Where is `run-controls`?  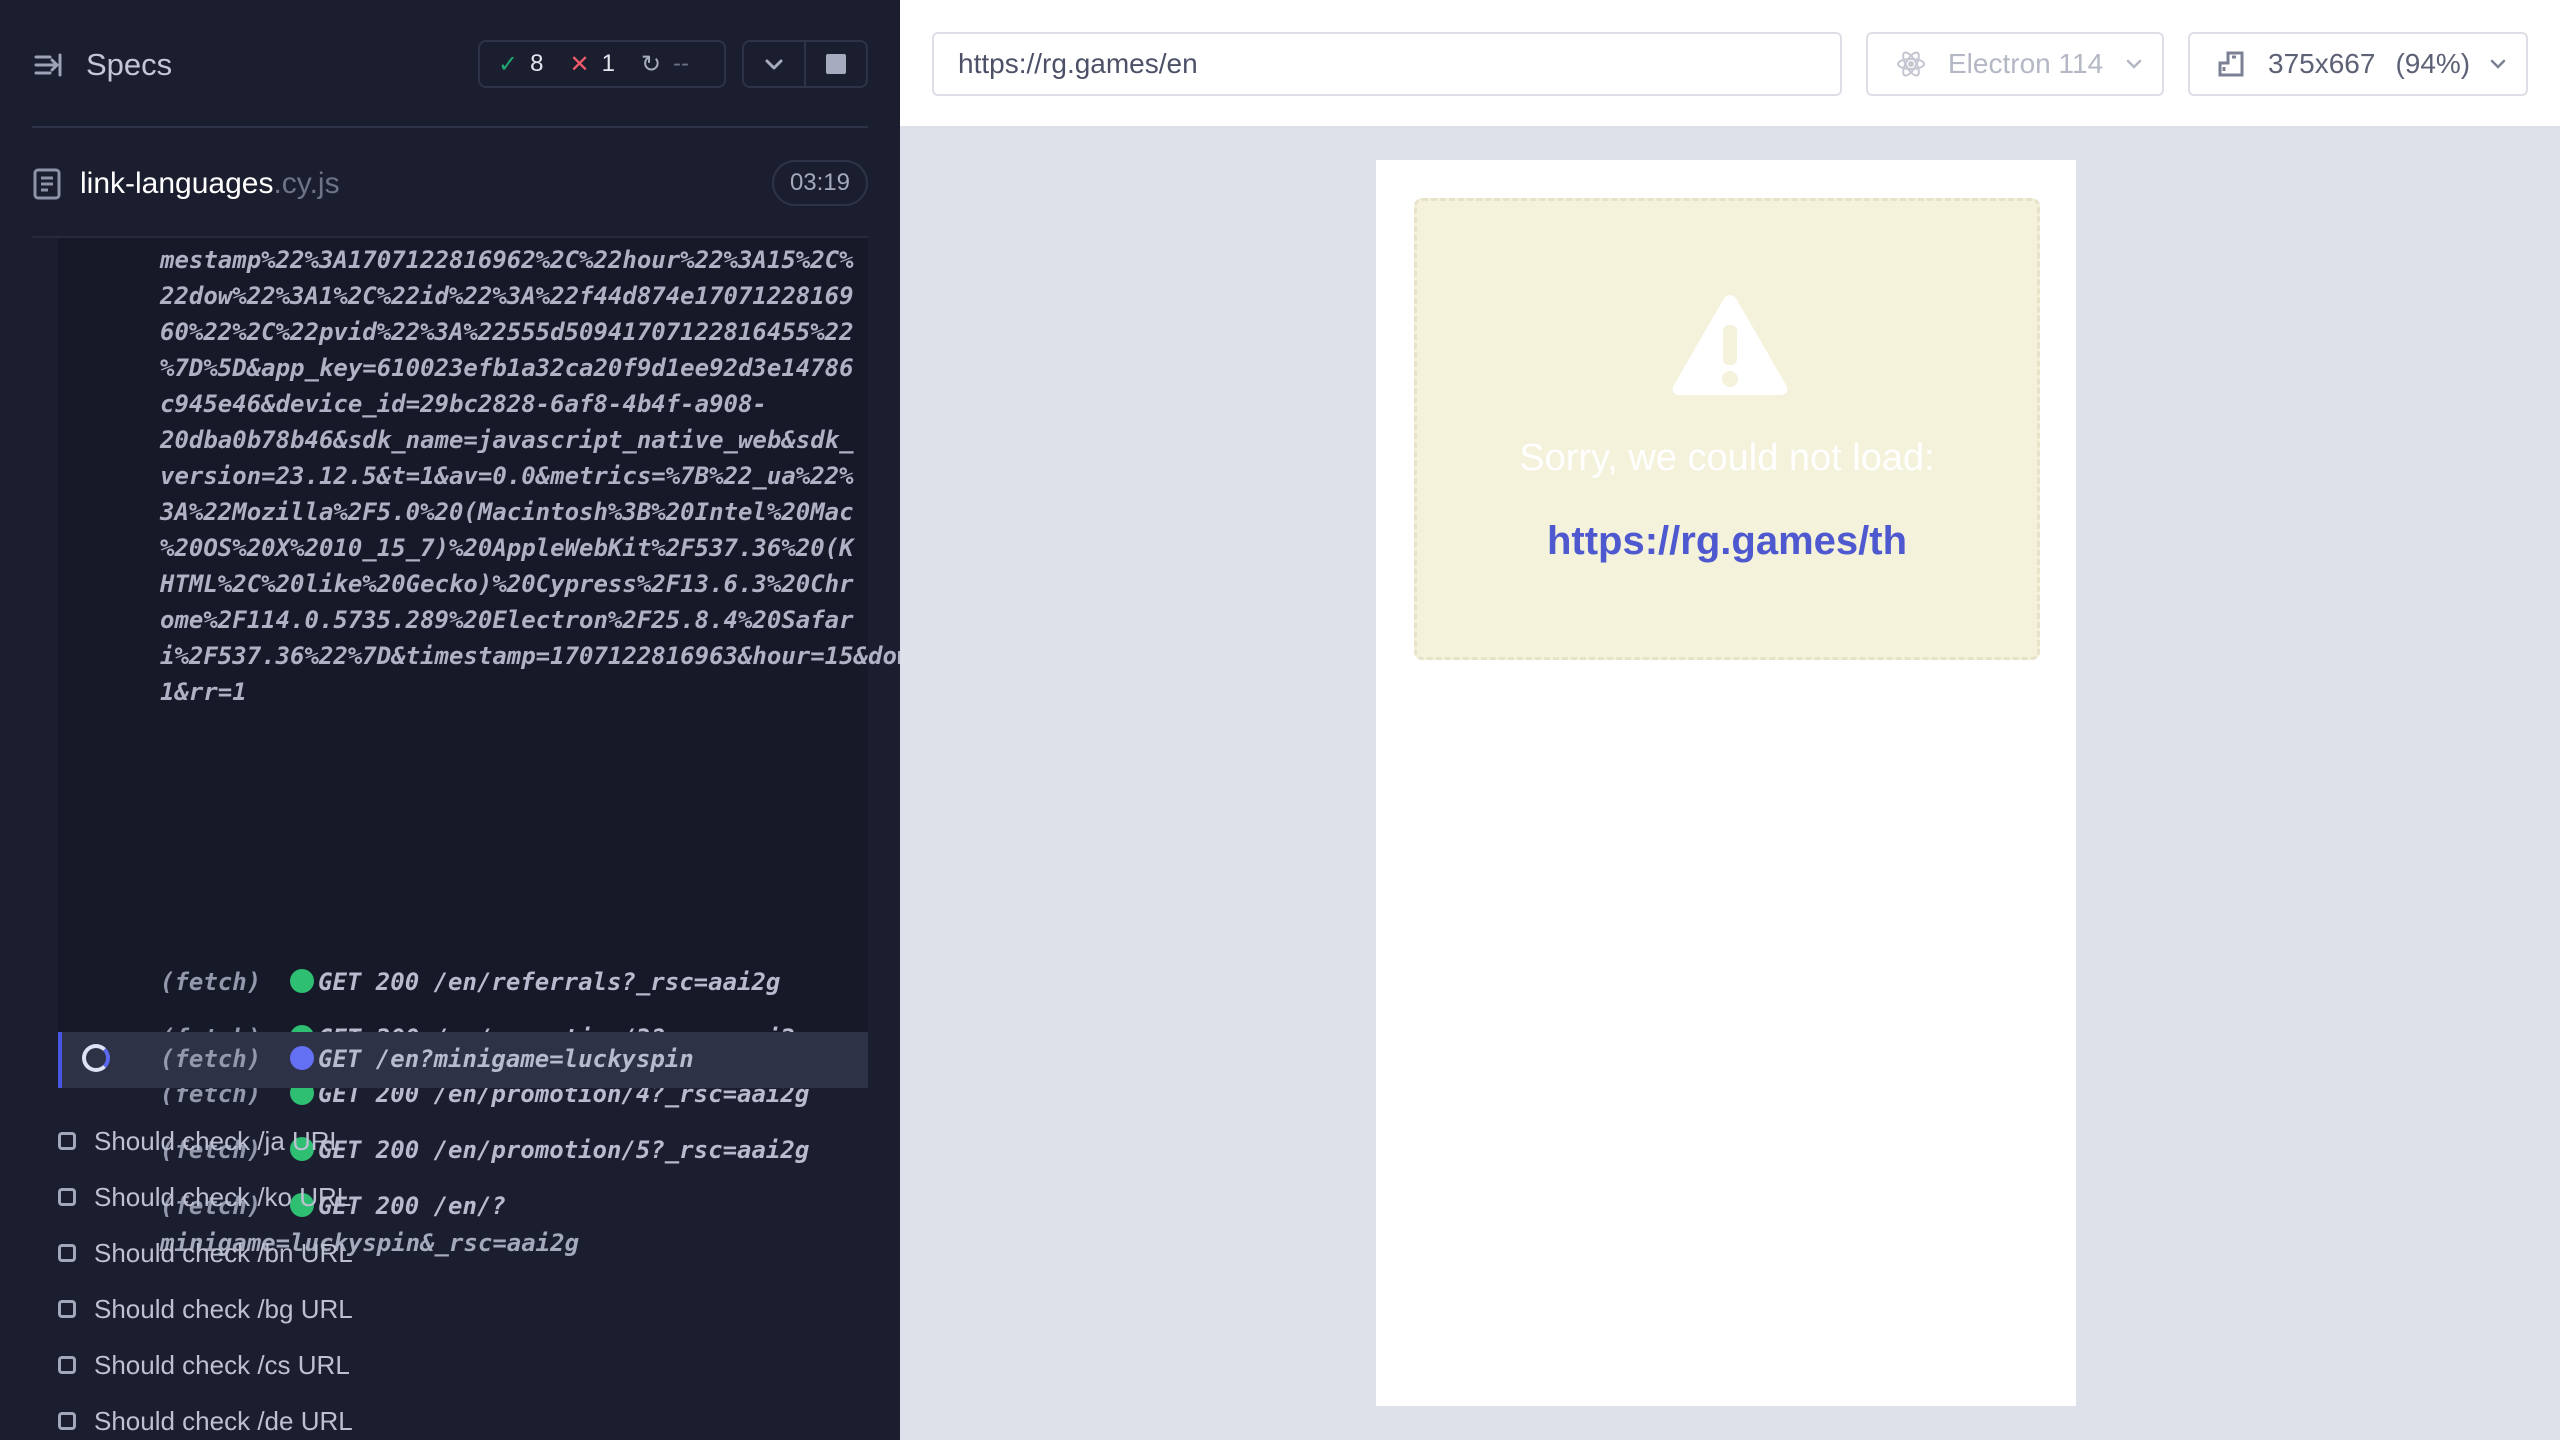
run-controls is located at coordinates (805, 64).